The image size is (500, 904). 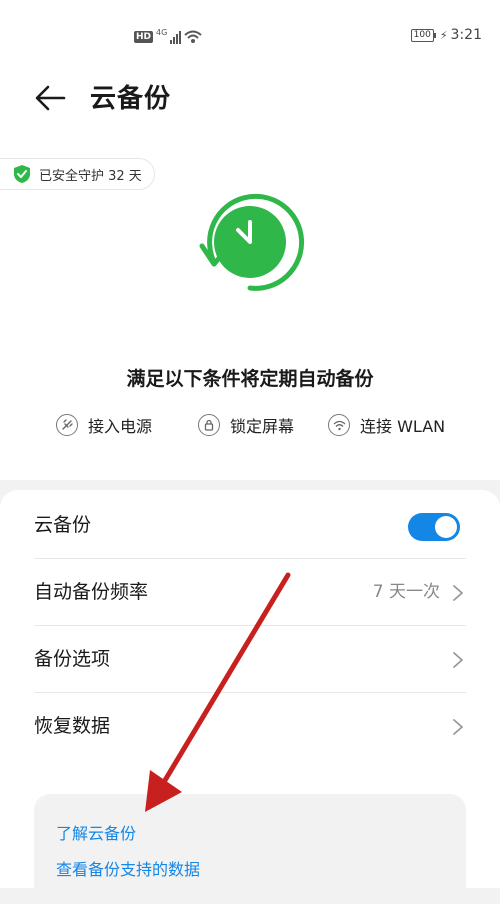 I want to click on network-type: 4G, so click(x=162, y=32).